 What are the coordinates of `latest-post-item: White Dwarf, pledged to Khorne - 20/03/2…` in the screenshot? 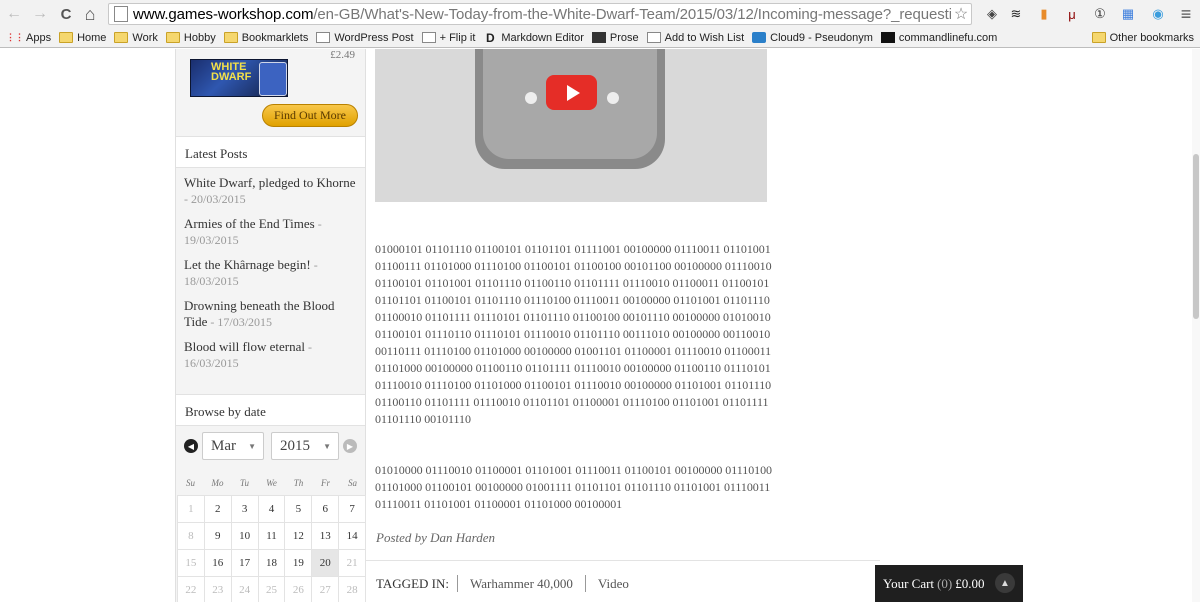 It's located at (271, 191).